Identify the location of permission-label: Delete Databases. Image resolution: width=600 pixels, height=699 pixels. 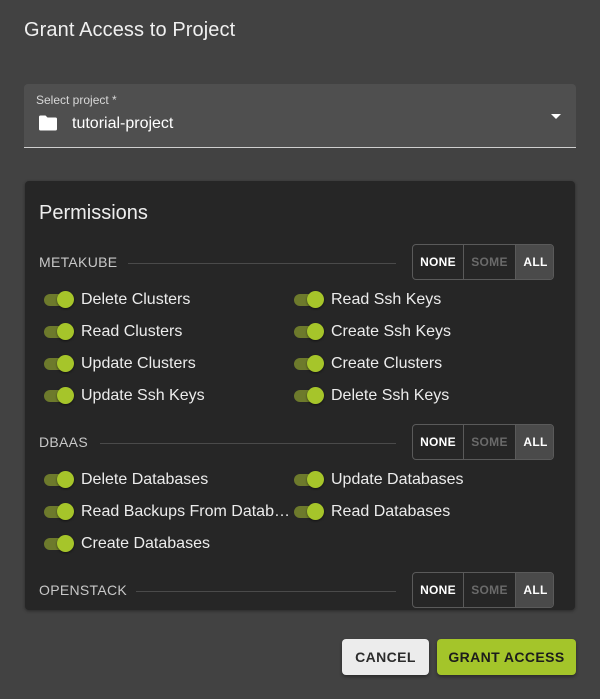
(145, 479).